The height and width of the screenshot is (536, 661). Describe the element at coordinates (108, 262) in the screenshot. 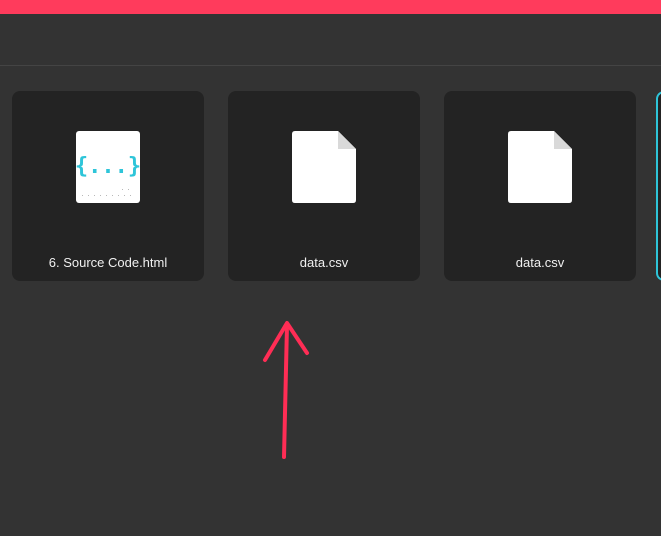

I see `file-name: 6. Source Code.html` at that location.